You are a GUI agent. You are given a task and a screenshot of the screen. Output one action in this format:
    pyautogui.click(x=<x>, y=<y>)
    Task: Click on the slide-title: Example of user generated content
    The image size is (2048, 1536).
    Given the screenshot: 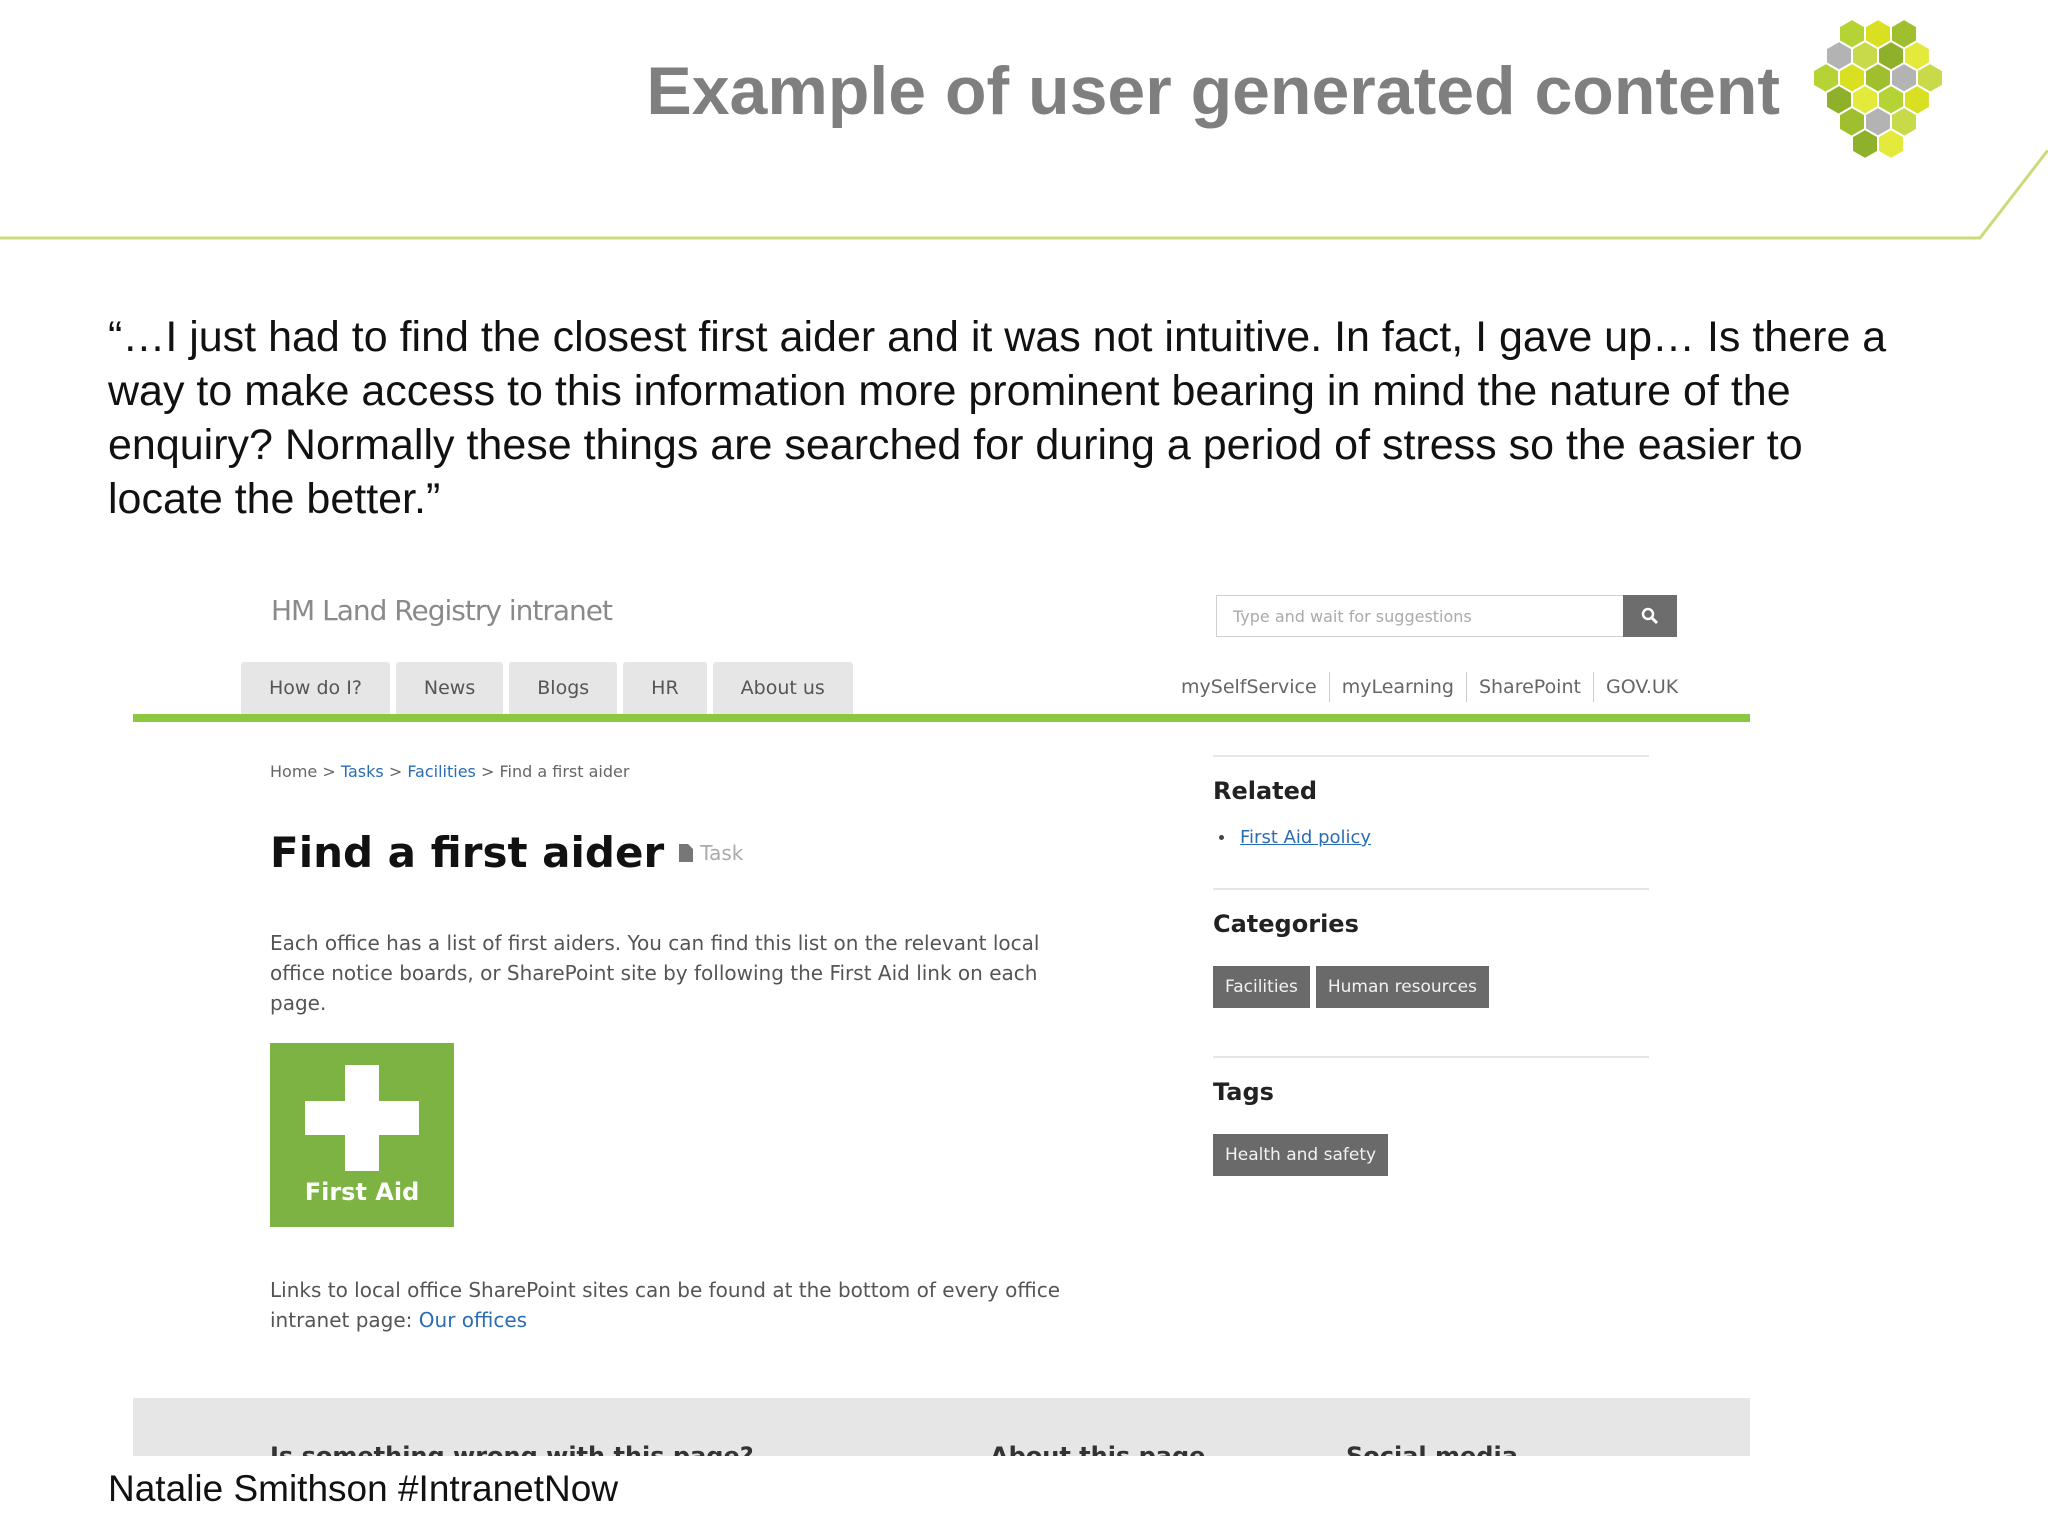 What is the action you would take?
    pyautogui.click(x=1213, y=91)
    